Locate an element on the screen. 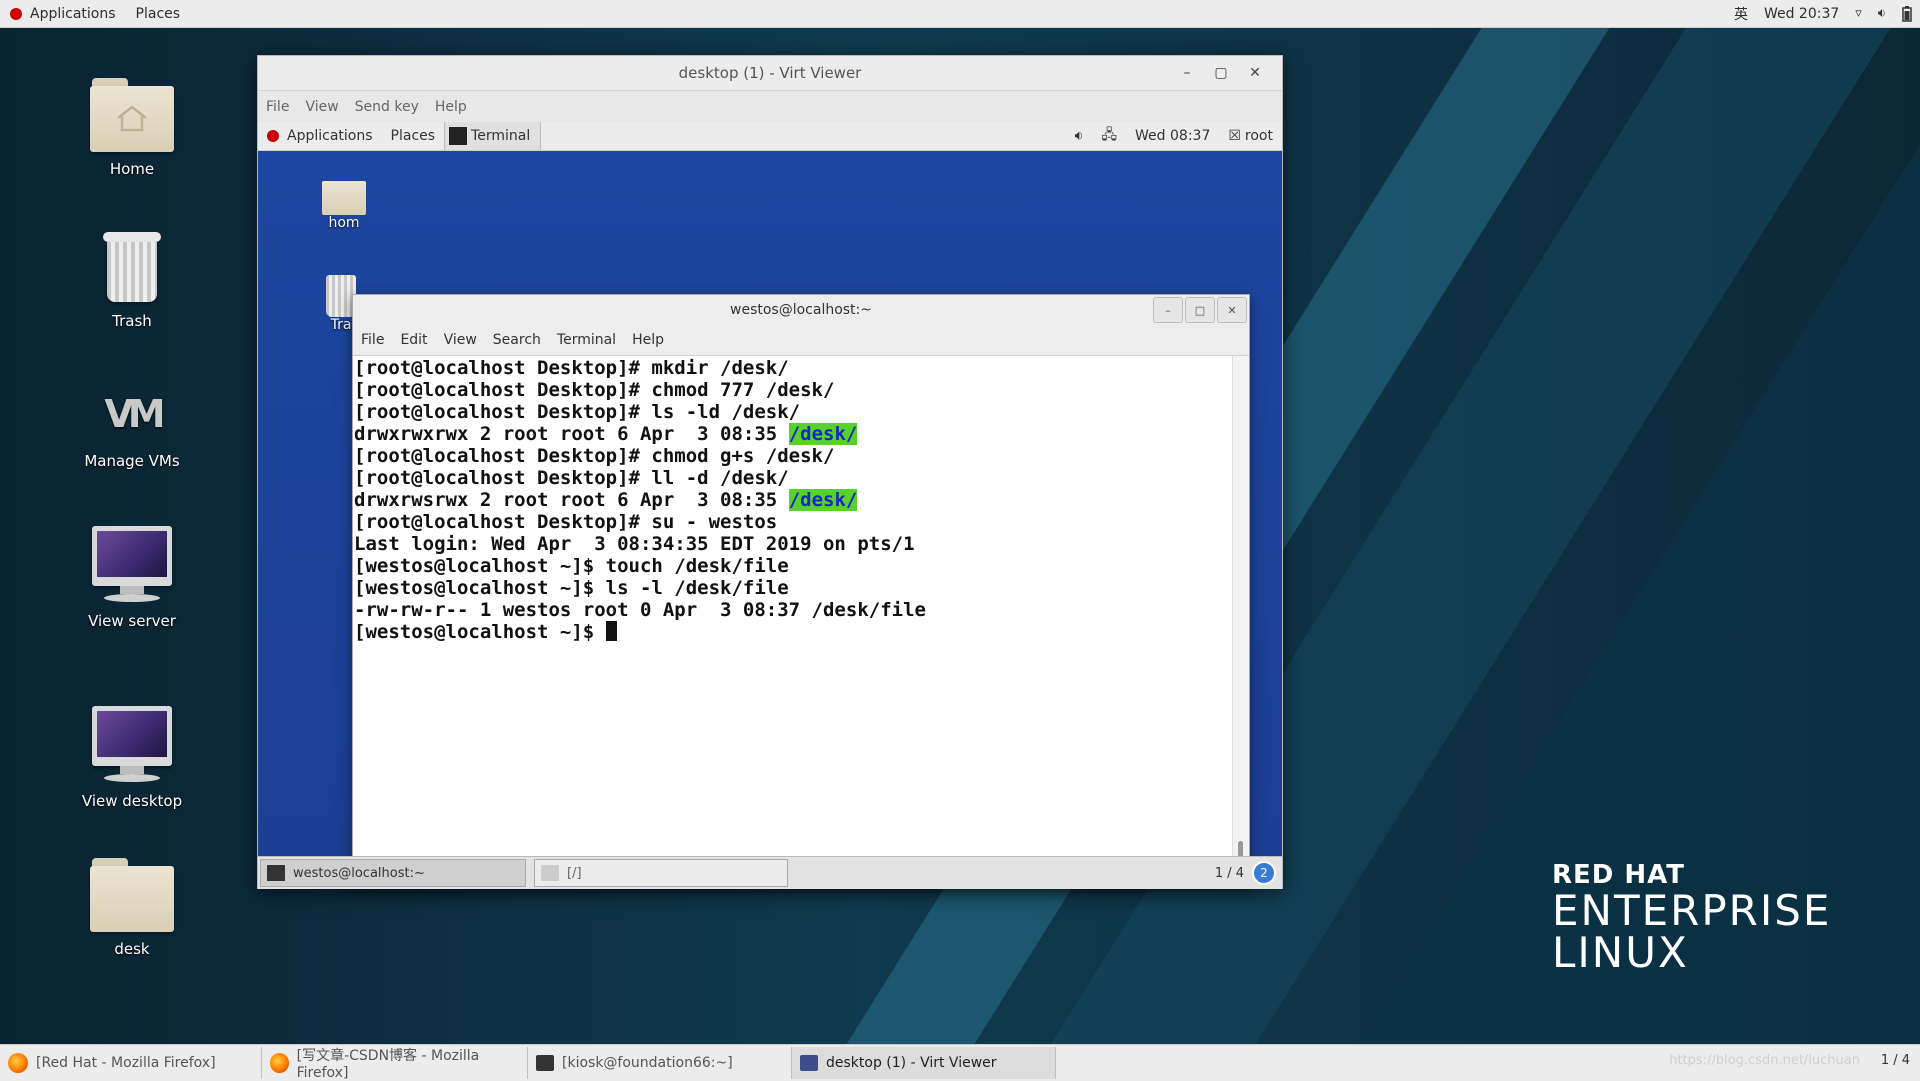  terminal-line: drwxrwsrwx 2 root root 6 Apr 3 08:35 is located at coordinates (571, 500).